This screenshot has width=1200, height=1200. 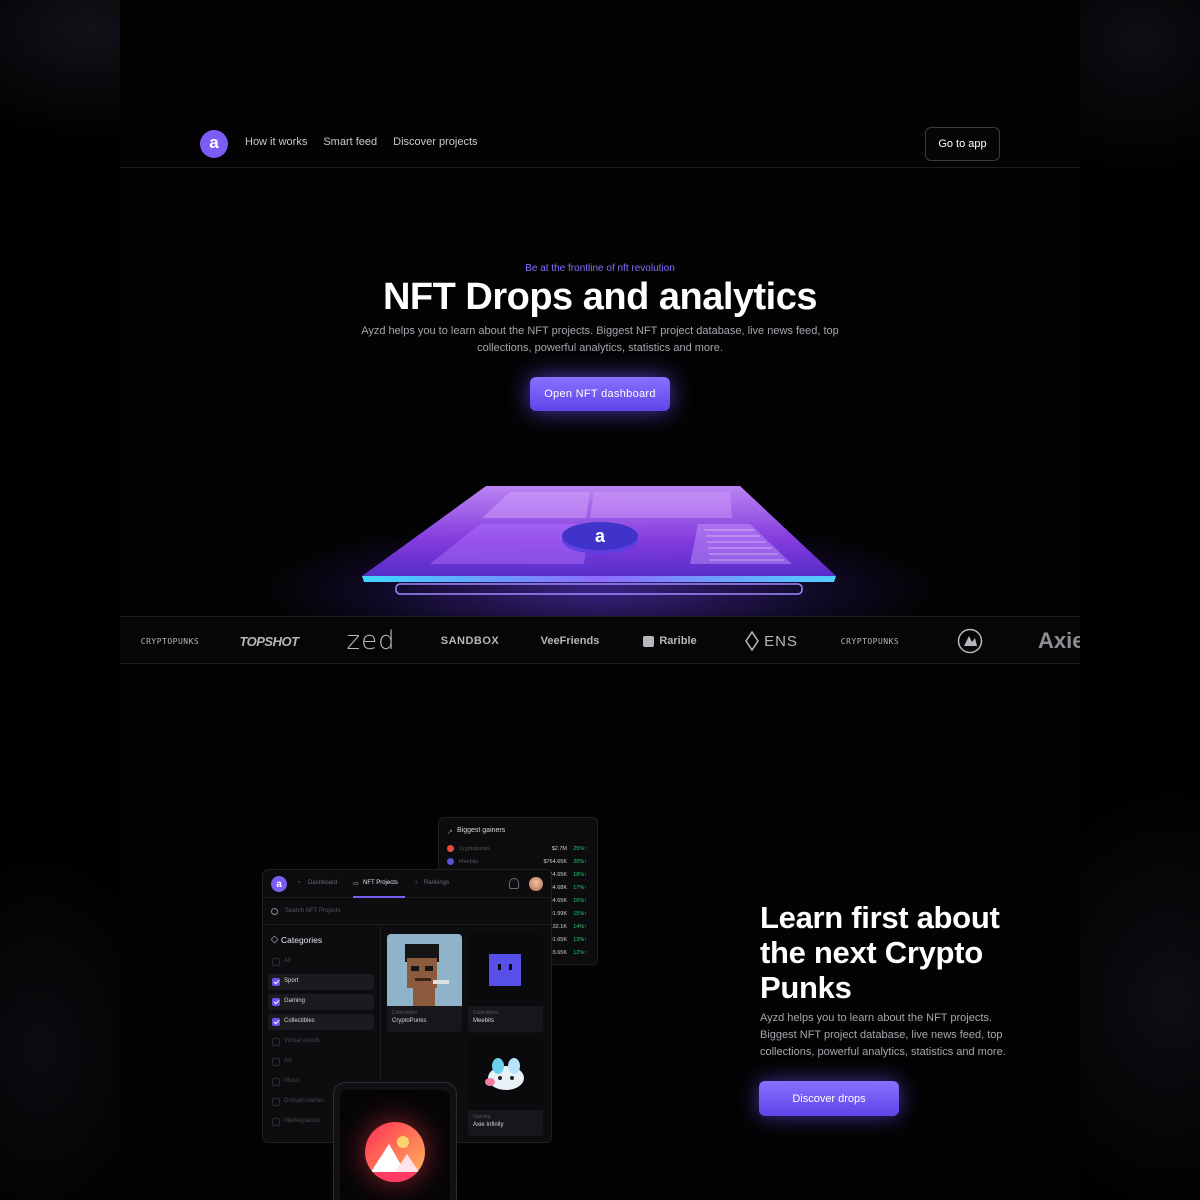 I want to click on gainer-row: Cryptopunks $2.7M 25%↑, so click(x=519, y=850).